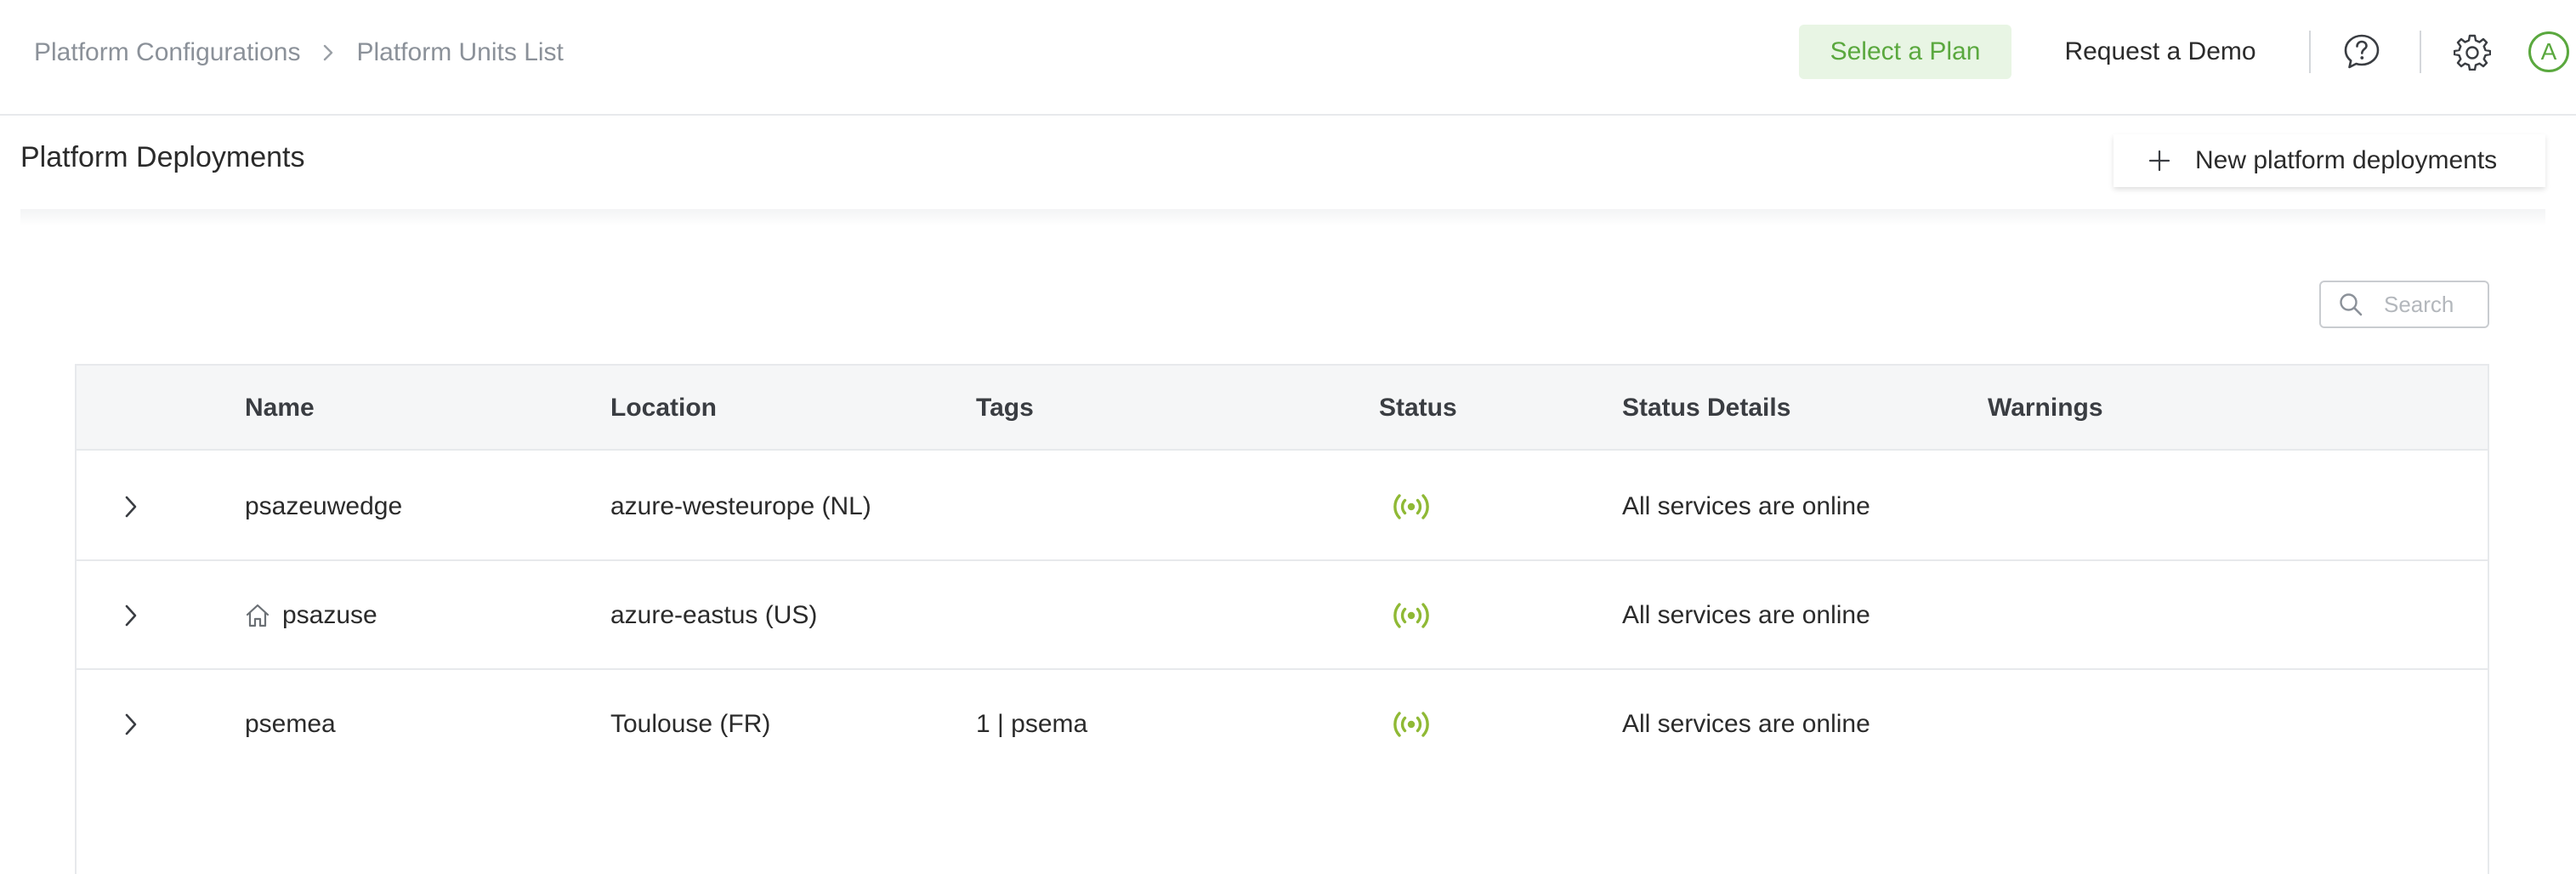 The width and height of the screenshot is (2576, 874). Describe the element at coordinates (2433, 304) in the screenshot. I see `search-input` at that location.